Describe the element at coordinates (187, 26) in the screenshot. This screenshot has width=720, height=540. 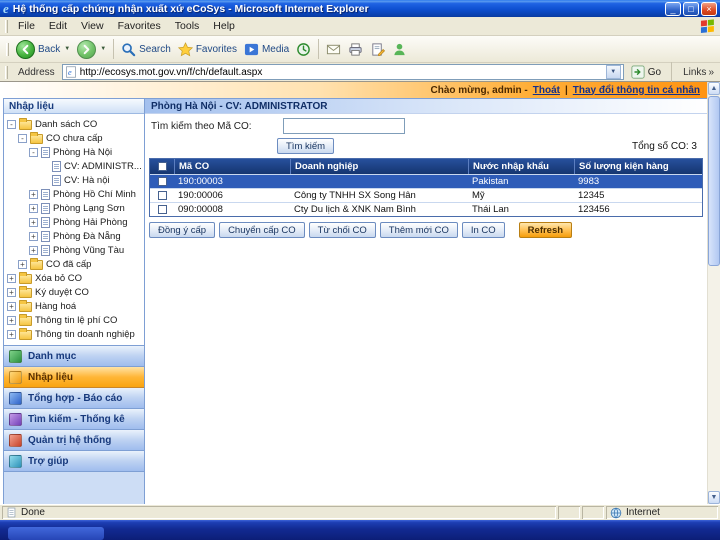
I see `menu-item-tools: Tools` at that location.